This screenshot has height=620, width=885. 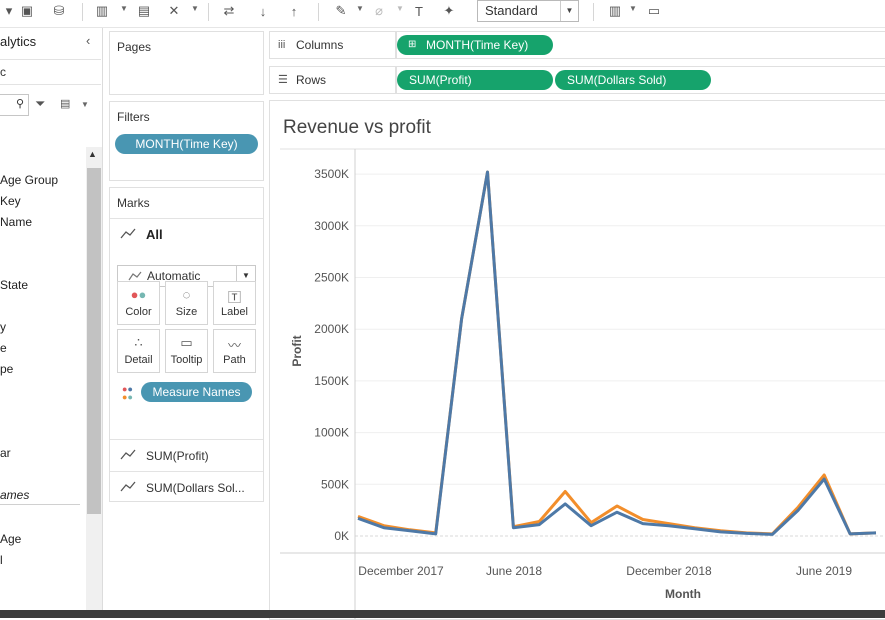 What do you see at coordinates (615, 11) in the screenshot?
I see `show-me-icon: ▥` at bounding box center [615, 11].